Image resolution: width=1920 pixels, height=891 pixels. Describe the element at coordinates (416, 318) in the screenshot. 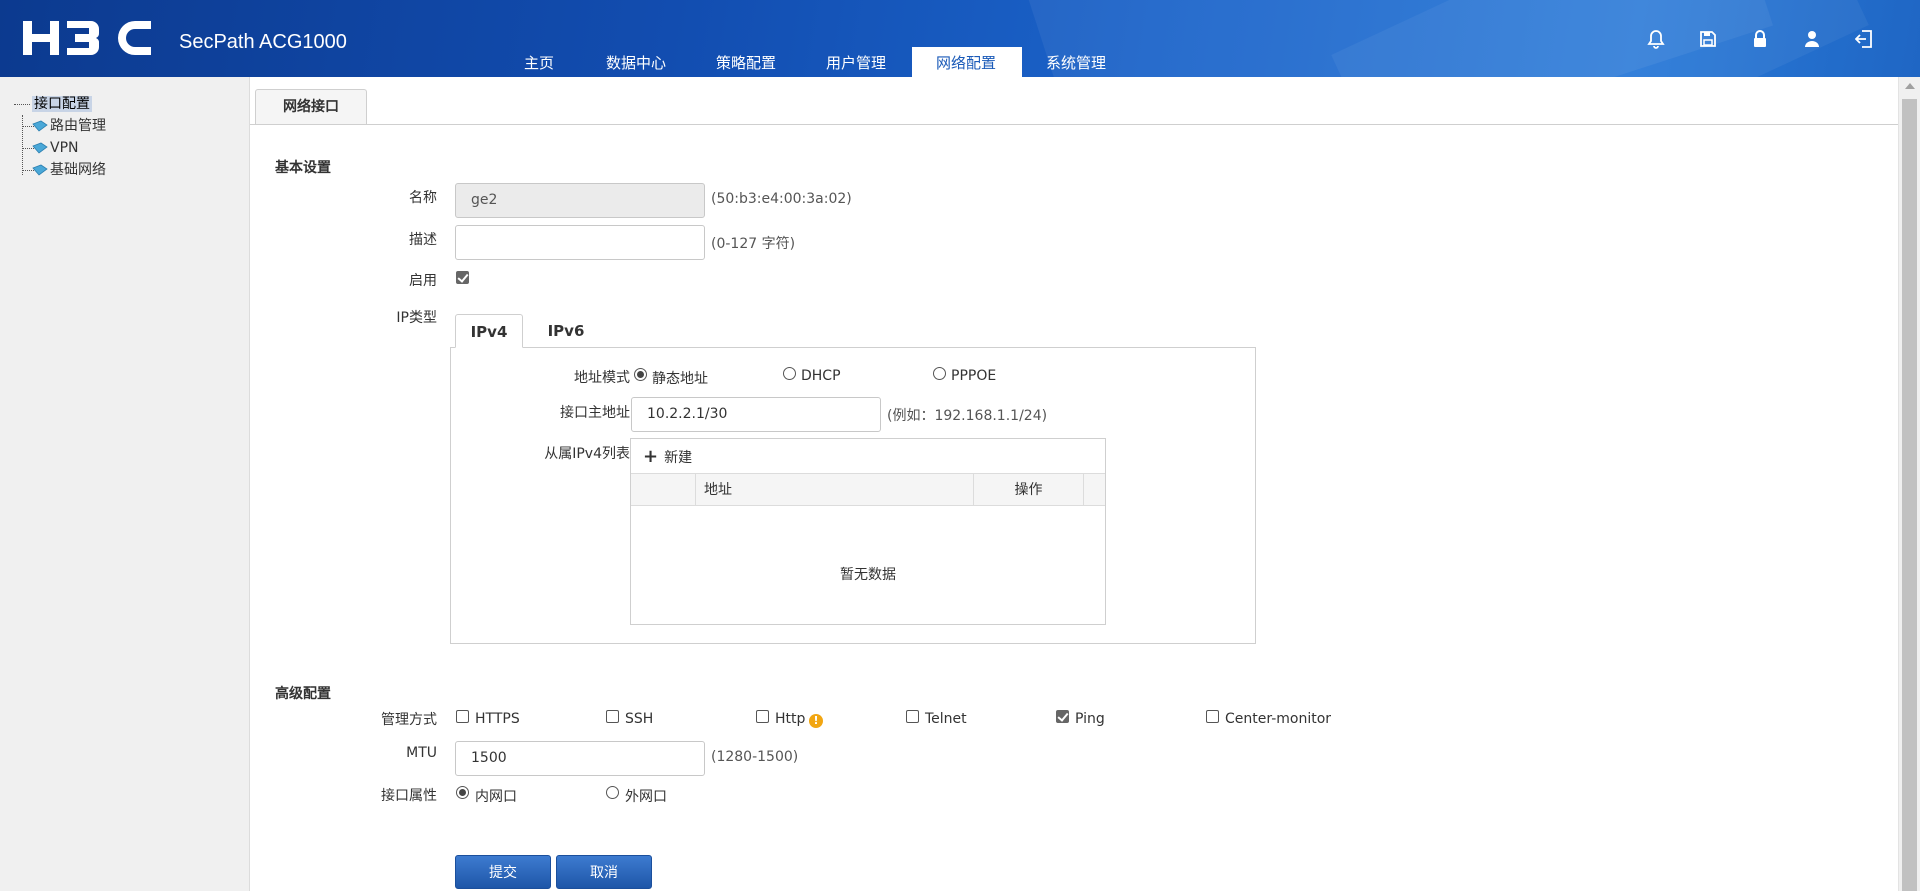

I see `ip-type-label: IP类型` at that location.